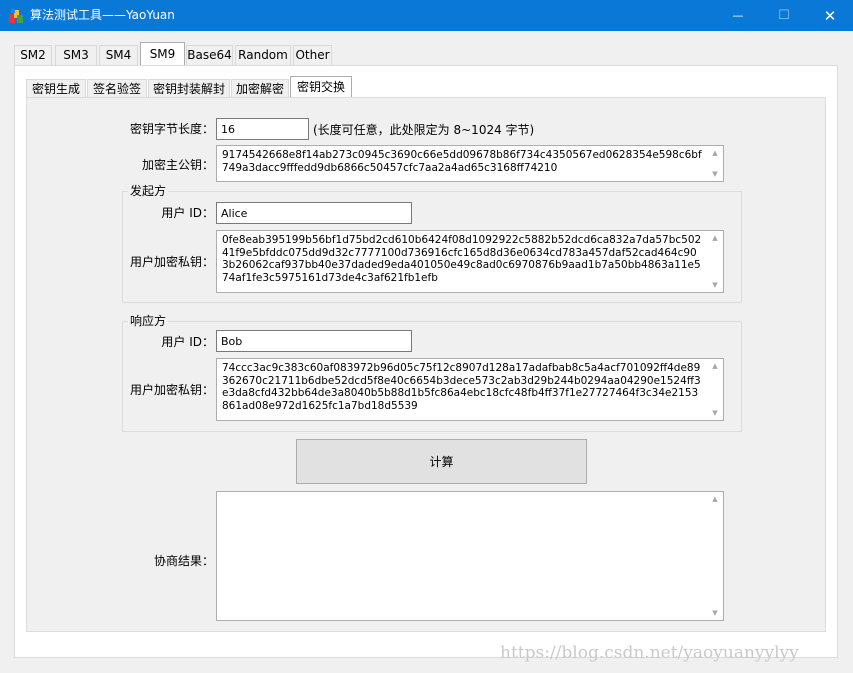  What do you see at coordinates (117, 89) in the screenshot?
I see `tab-sign-verify: 签名验签` at bounding box center [117, 89].